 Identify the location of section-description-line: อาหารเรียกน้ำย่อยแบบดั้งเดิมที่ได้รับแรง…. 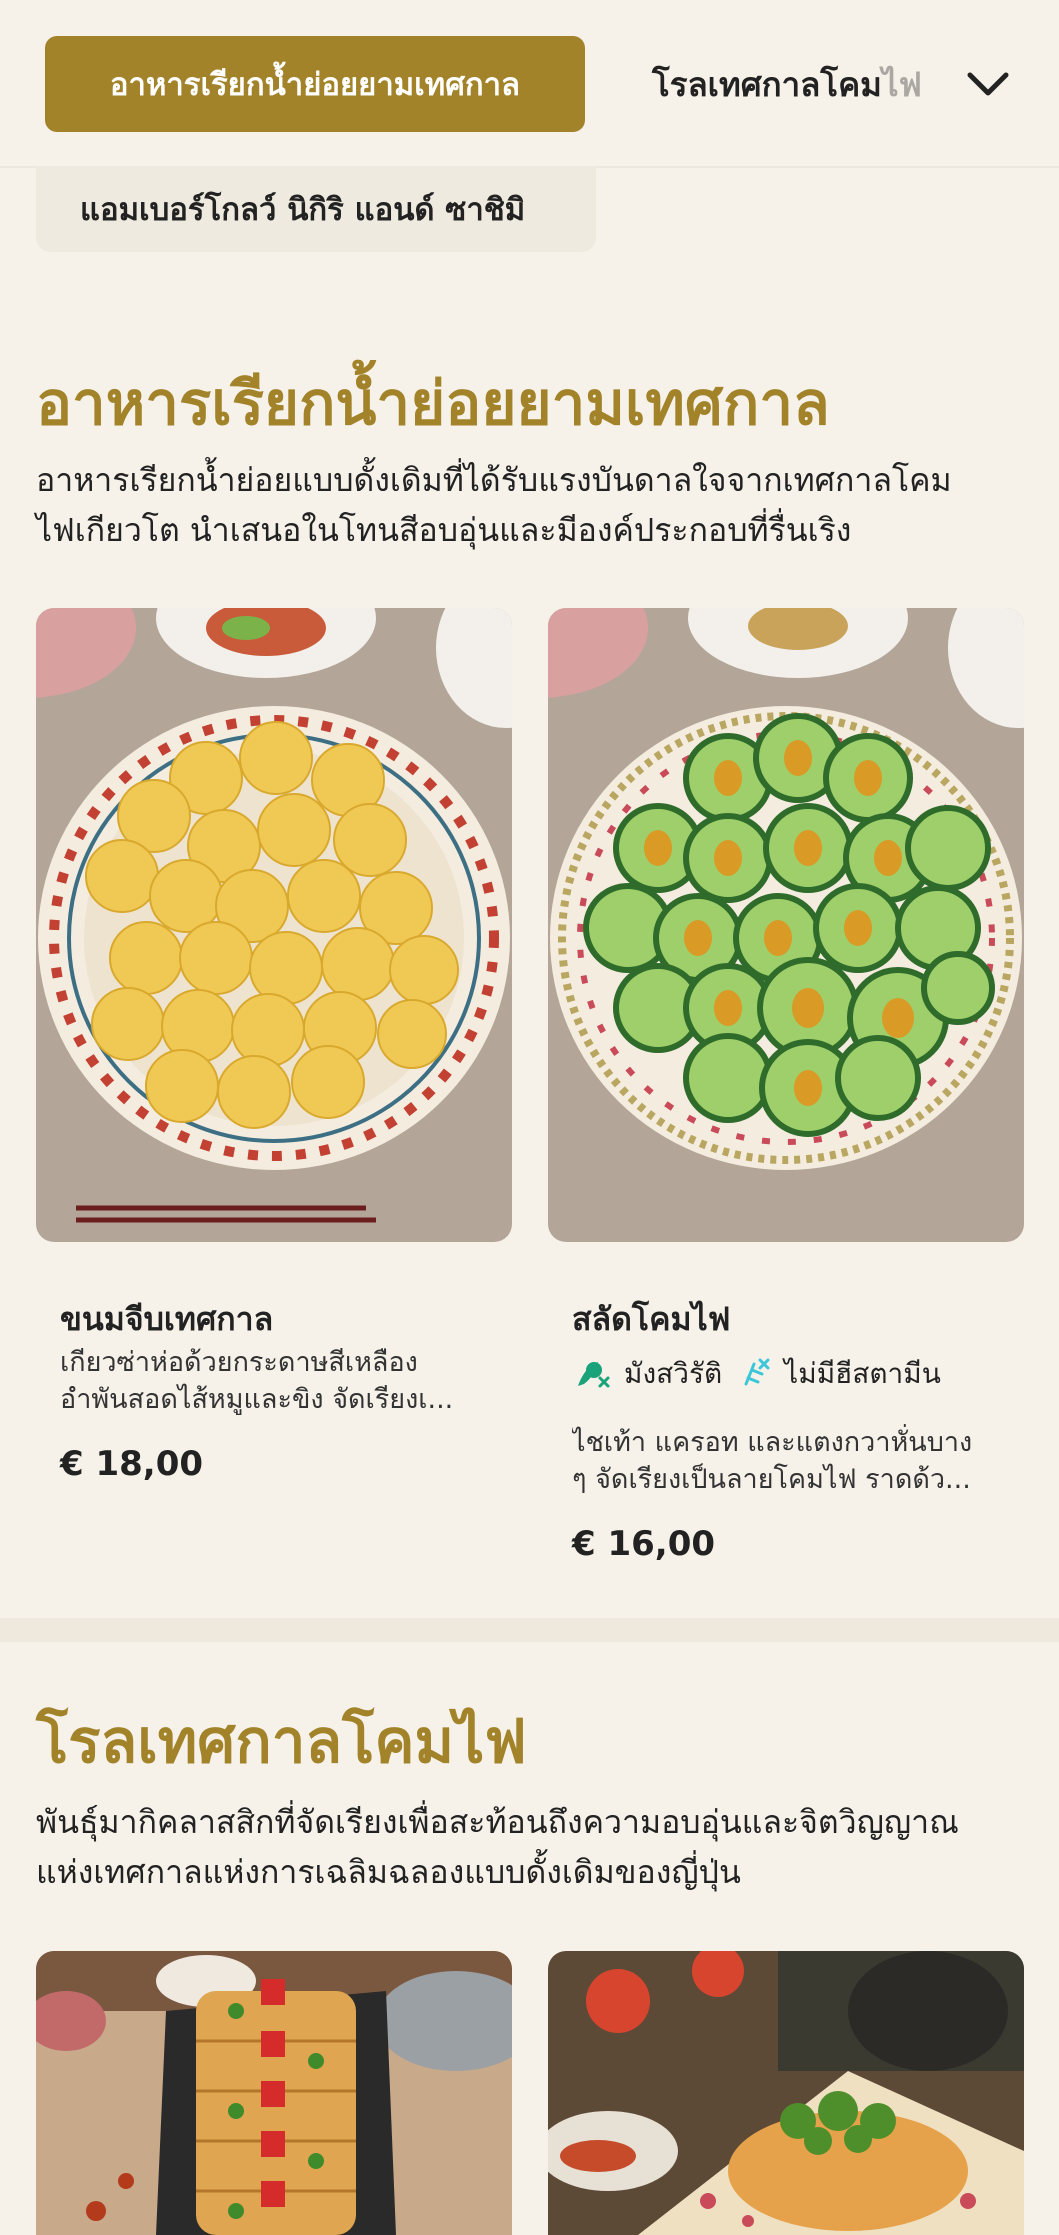
(494, 480).